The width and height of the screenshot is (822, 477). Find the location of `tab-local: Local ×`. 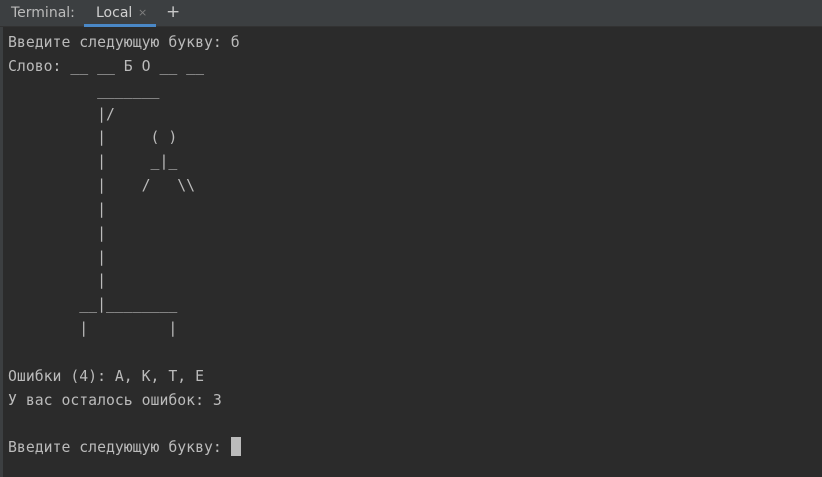

tab-local: Local × is located at coordinates (120, 13).